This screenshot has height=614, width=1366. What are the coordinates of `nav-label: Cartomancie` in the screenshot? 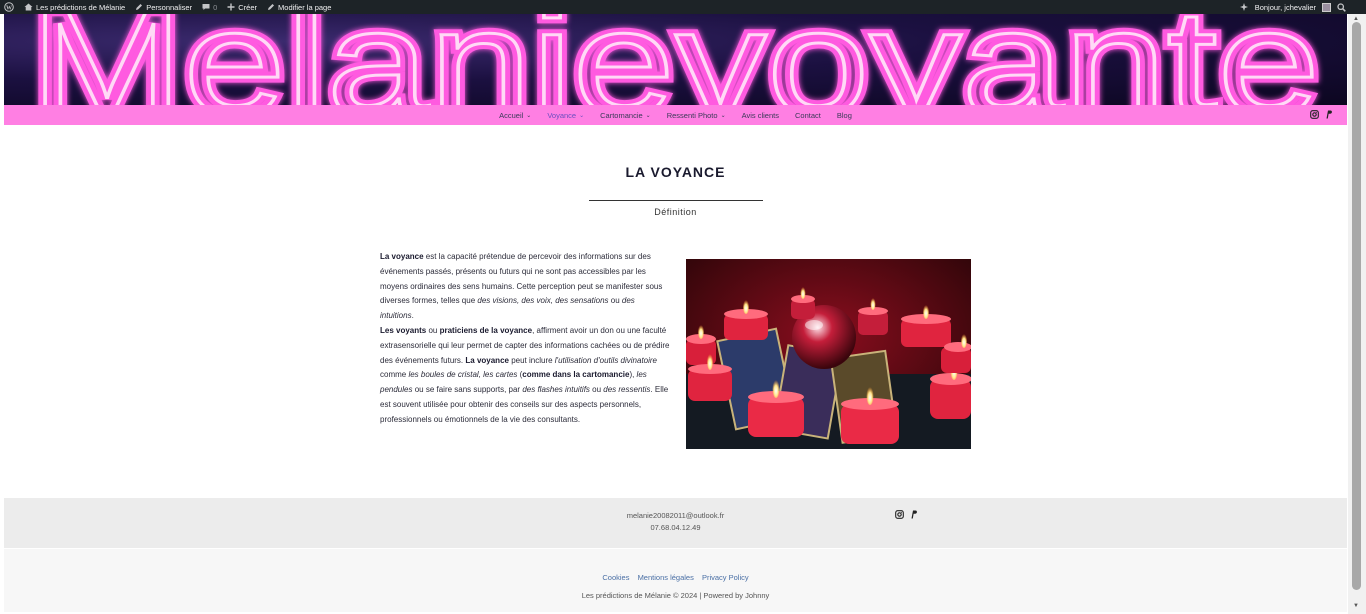 It's located at (621, 115).